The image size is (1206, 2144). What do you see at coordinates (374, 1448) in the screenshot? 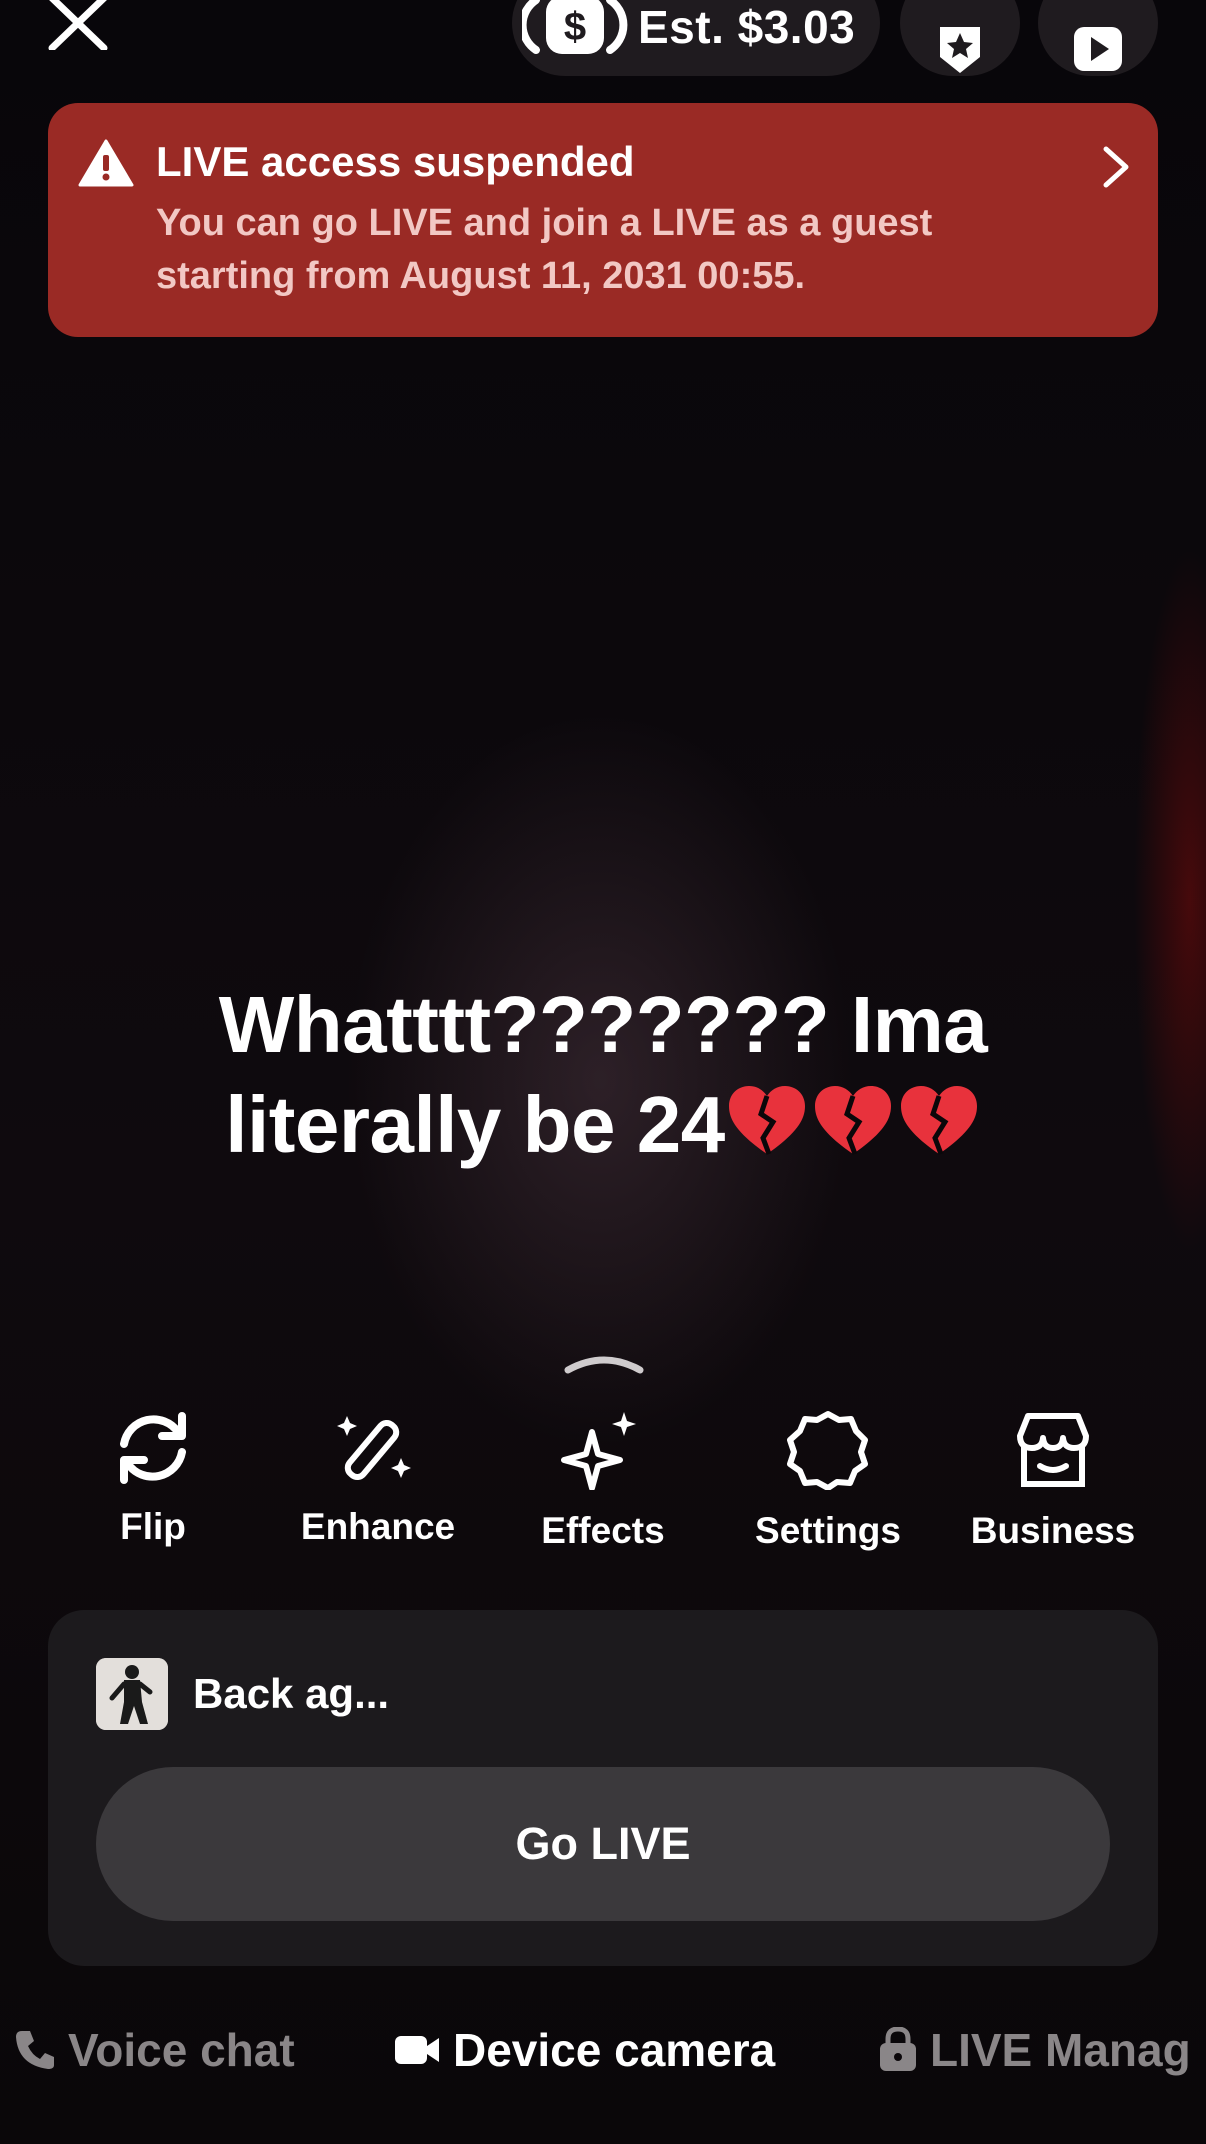
I see `enhance-wand-icon` at bounding box center [374, 1448].